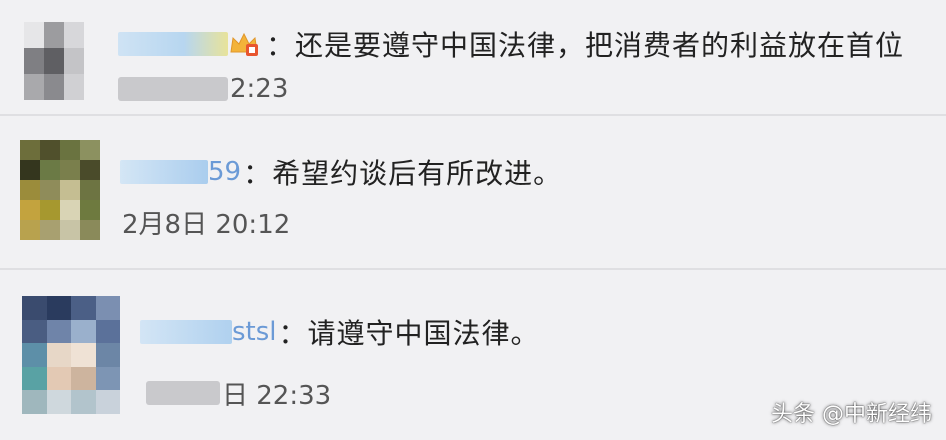 This screenshot has width=946, height=440. I want to click on vip-crown-badge-icon, so click(244, 44).